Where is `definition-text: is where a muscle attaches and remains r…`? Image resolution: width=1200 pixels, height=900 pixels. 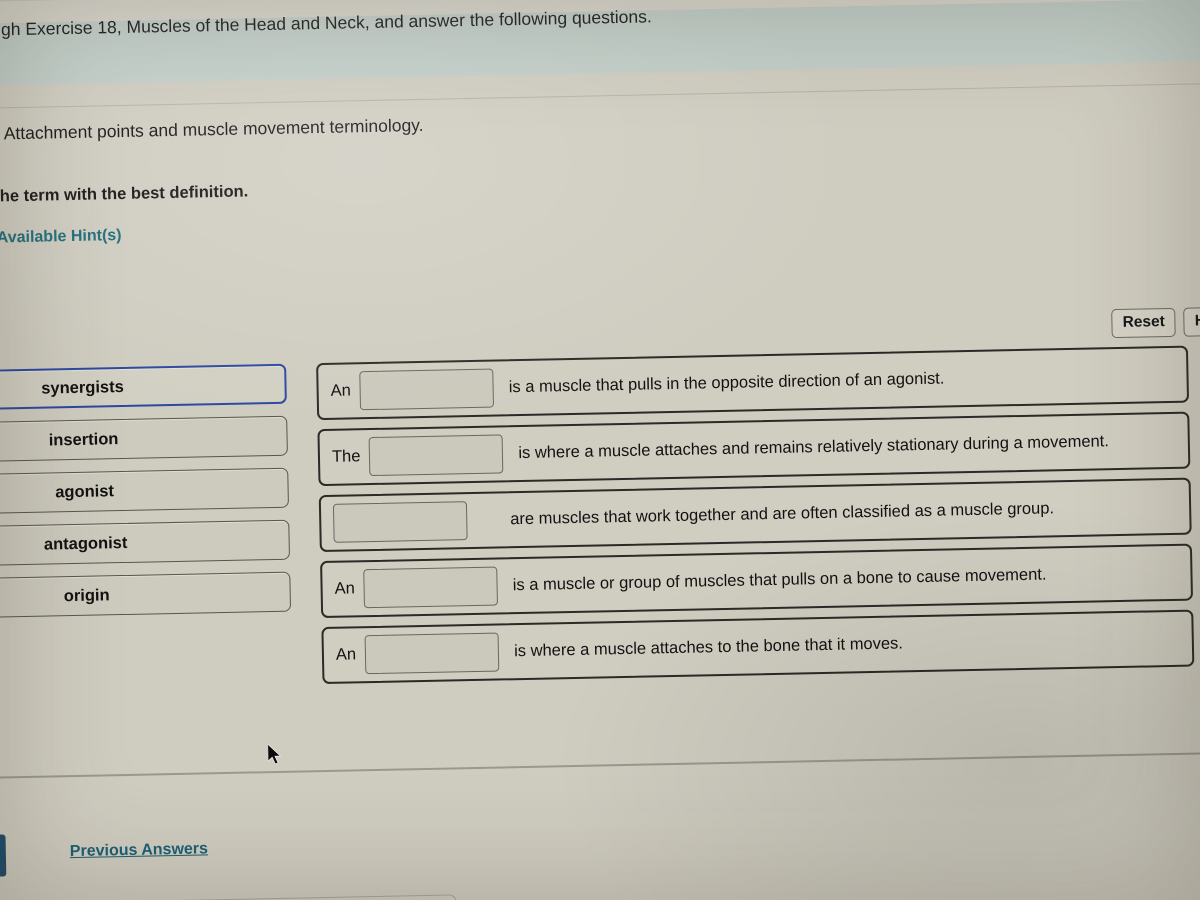
definition-text: is where a muscle attaches and remains r… is located at coordinates (814, 447).